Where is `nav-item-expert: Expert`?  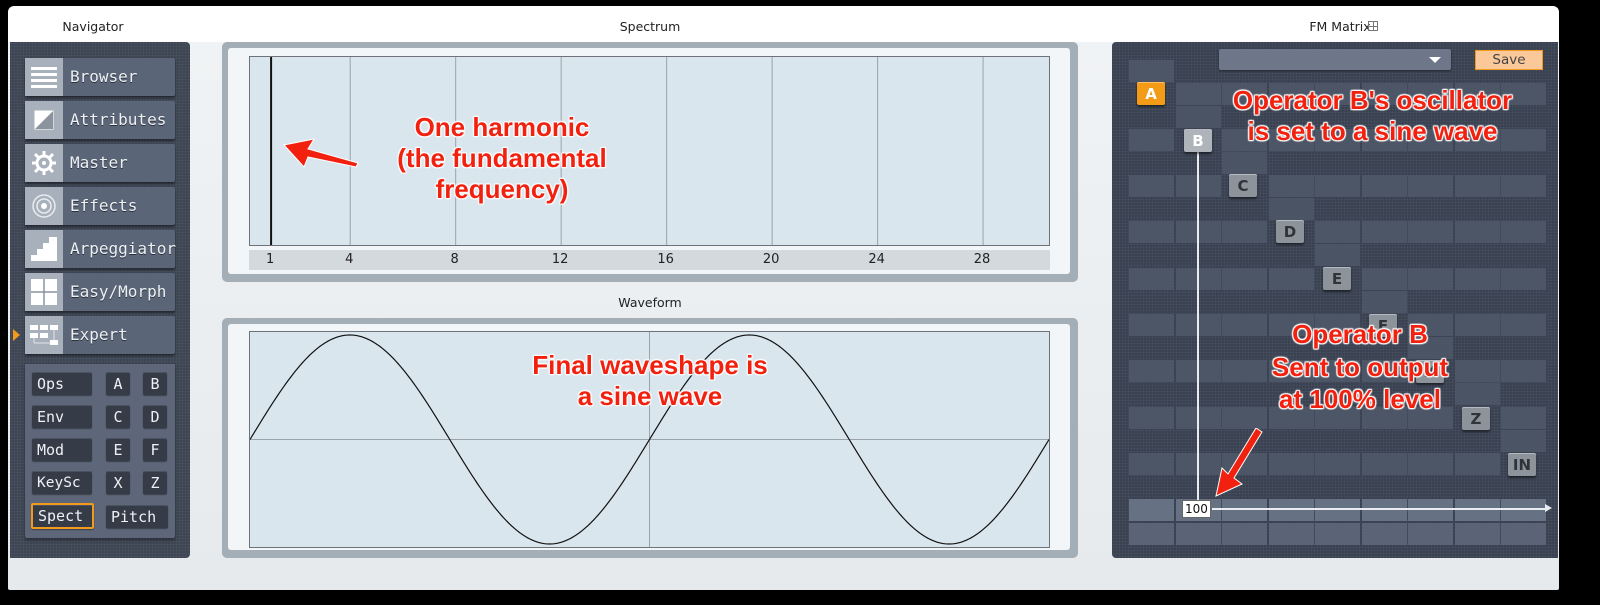 nav-item-expert: Expert is located at coordinates (100, 335).